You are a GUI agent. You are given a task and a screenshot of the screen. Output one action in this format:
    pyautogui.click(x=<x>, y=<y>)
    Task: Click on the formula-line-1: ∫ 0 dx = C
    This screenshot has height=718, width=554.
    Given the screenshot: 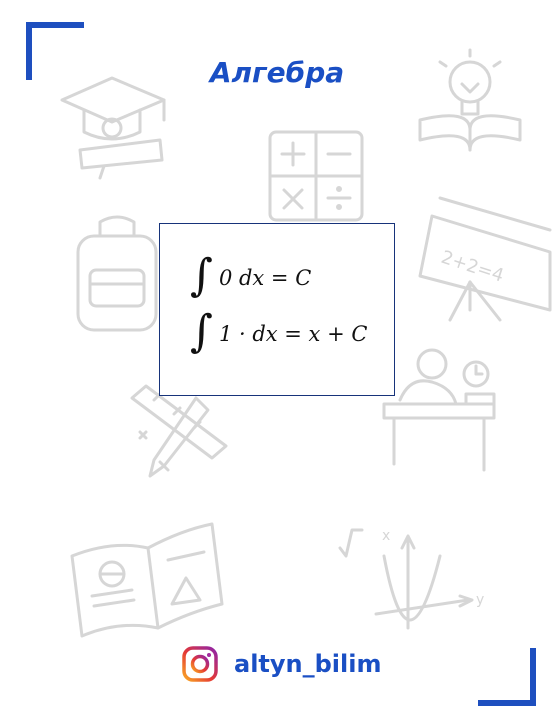 What is the action you would take?
    pyautogui.click(x=250, y=278)
    